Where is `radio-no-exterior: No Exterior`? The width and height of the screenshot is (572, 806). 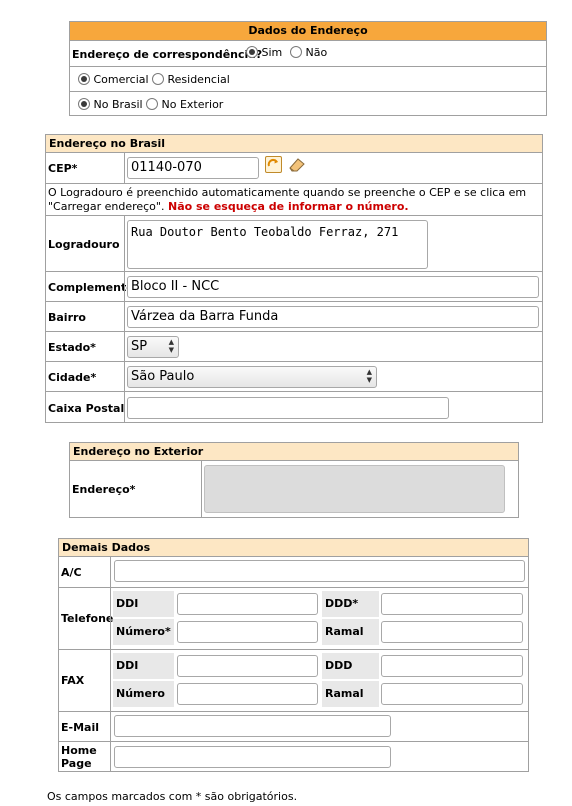 radio-no-exterior: No Exterior is located at coordinates (184, 104).